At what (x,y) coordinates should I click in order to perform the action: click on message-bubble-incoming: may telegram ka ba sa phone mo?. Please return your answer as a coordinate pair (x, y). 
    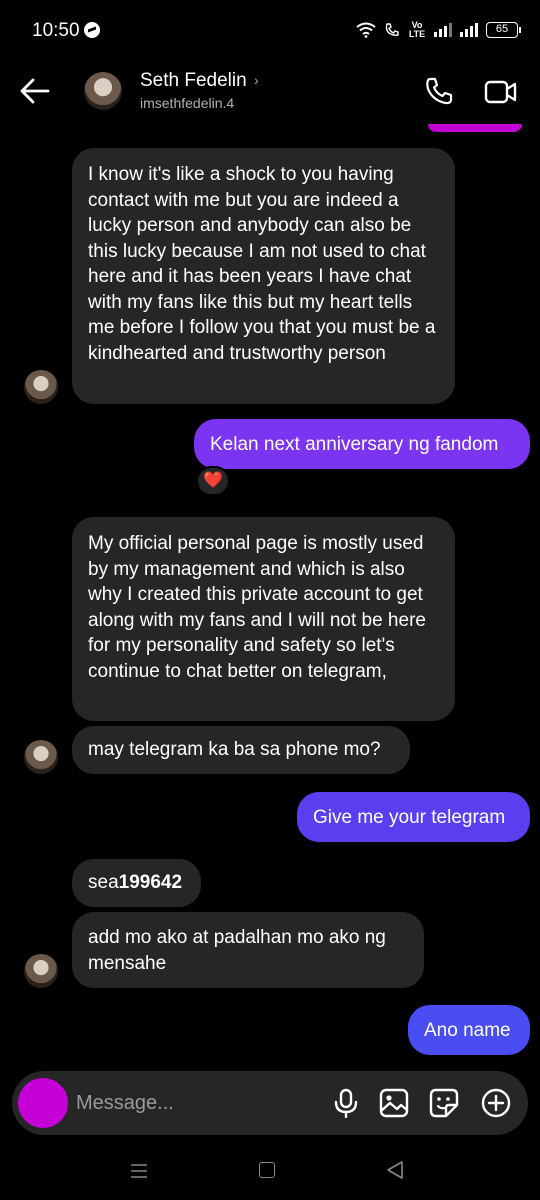
    Looking at the image, I should click on (241, 750).